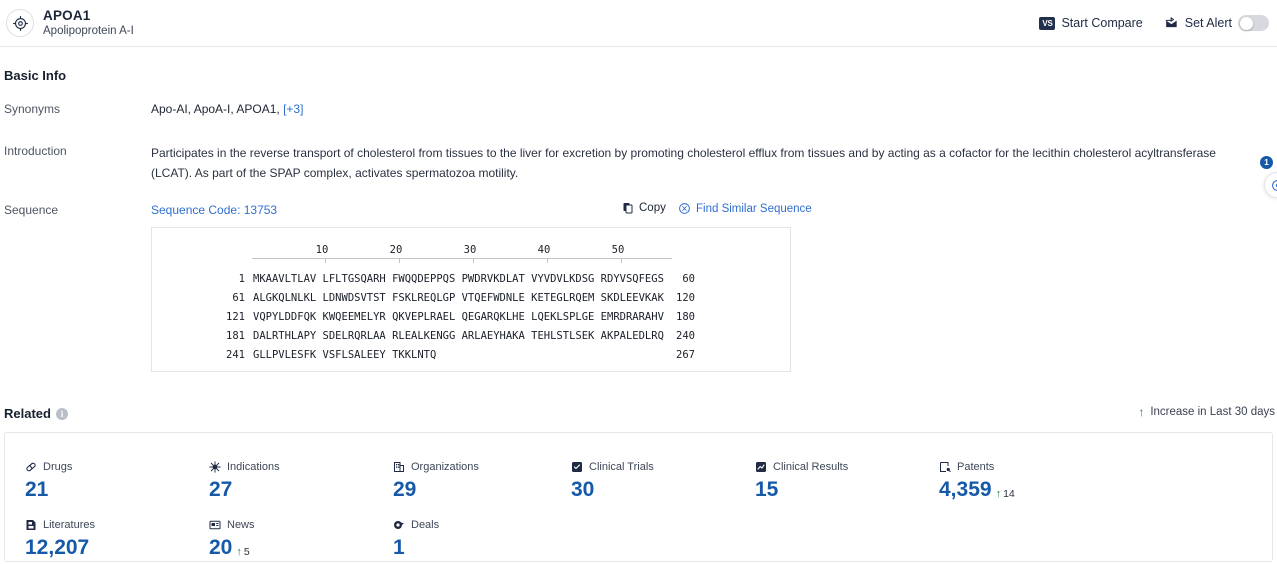  Describe the element at coordinates (685, 355) in the screenshot. I see `sequence-row-end: 267` at that location.